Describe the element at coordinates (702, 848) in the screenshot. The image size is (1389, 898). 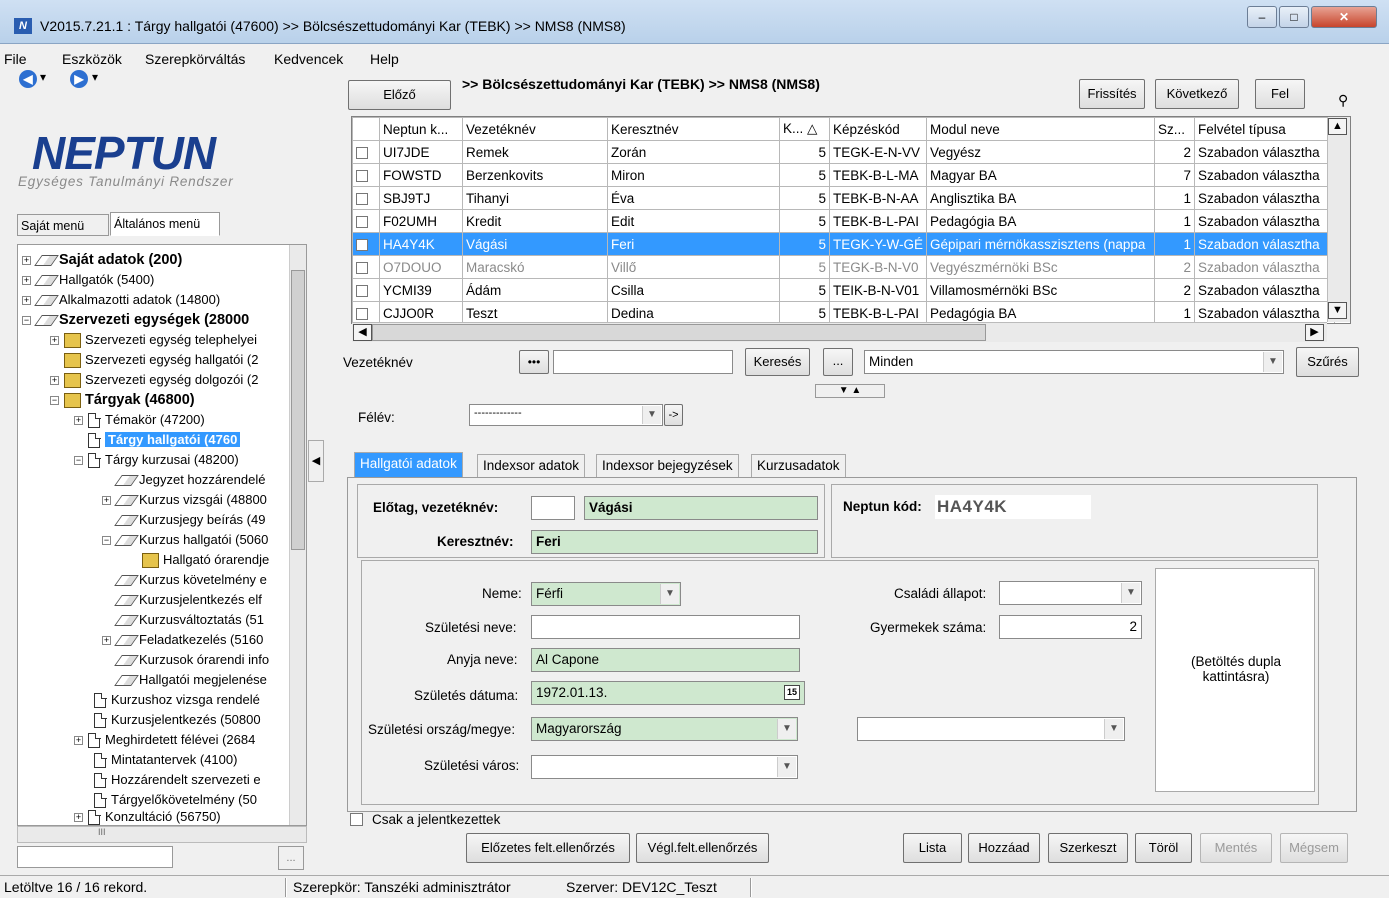
I see `final-check-button: Végl.felt.ellenőrzés` at that location.